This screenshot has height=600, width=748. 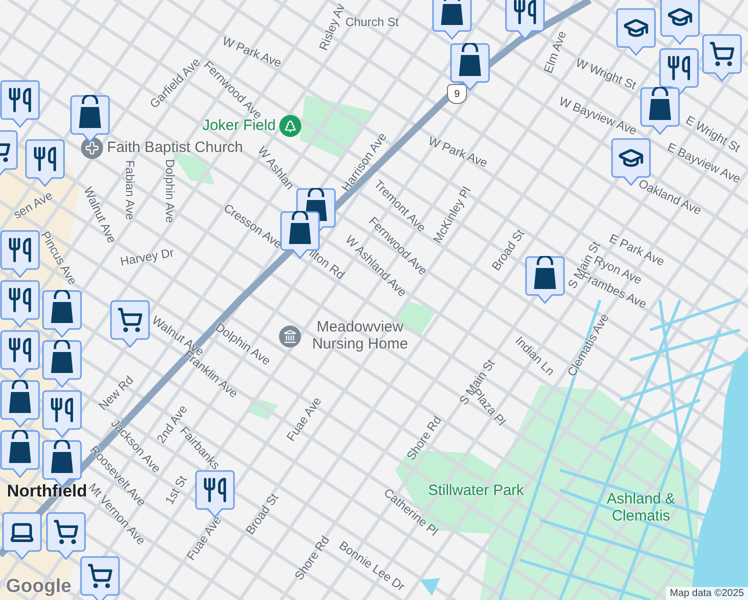 What do you see at coordinates (130, 190) in the screenshot?
I see `street-label: Fabian Ave` at bounding box center [130, 190].